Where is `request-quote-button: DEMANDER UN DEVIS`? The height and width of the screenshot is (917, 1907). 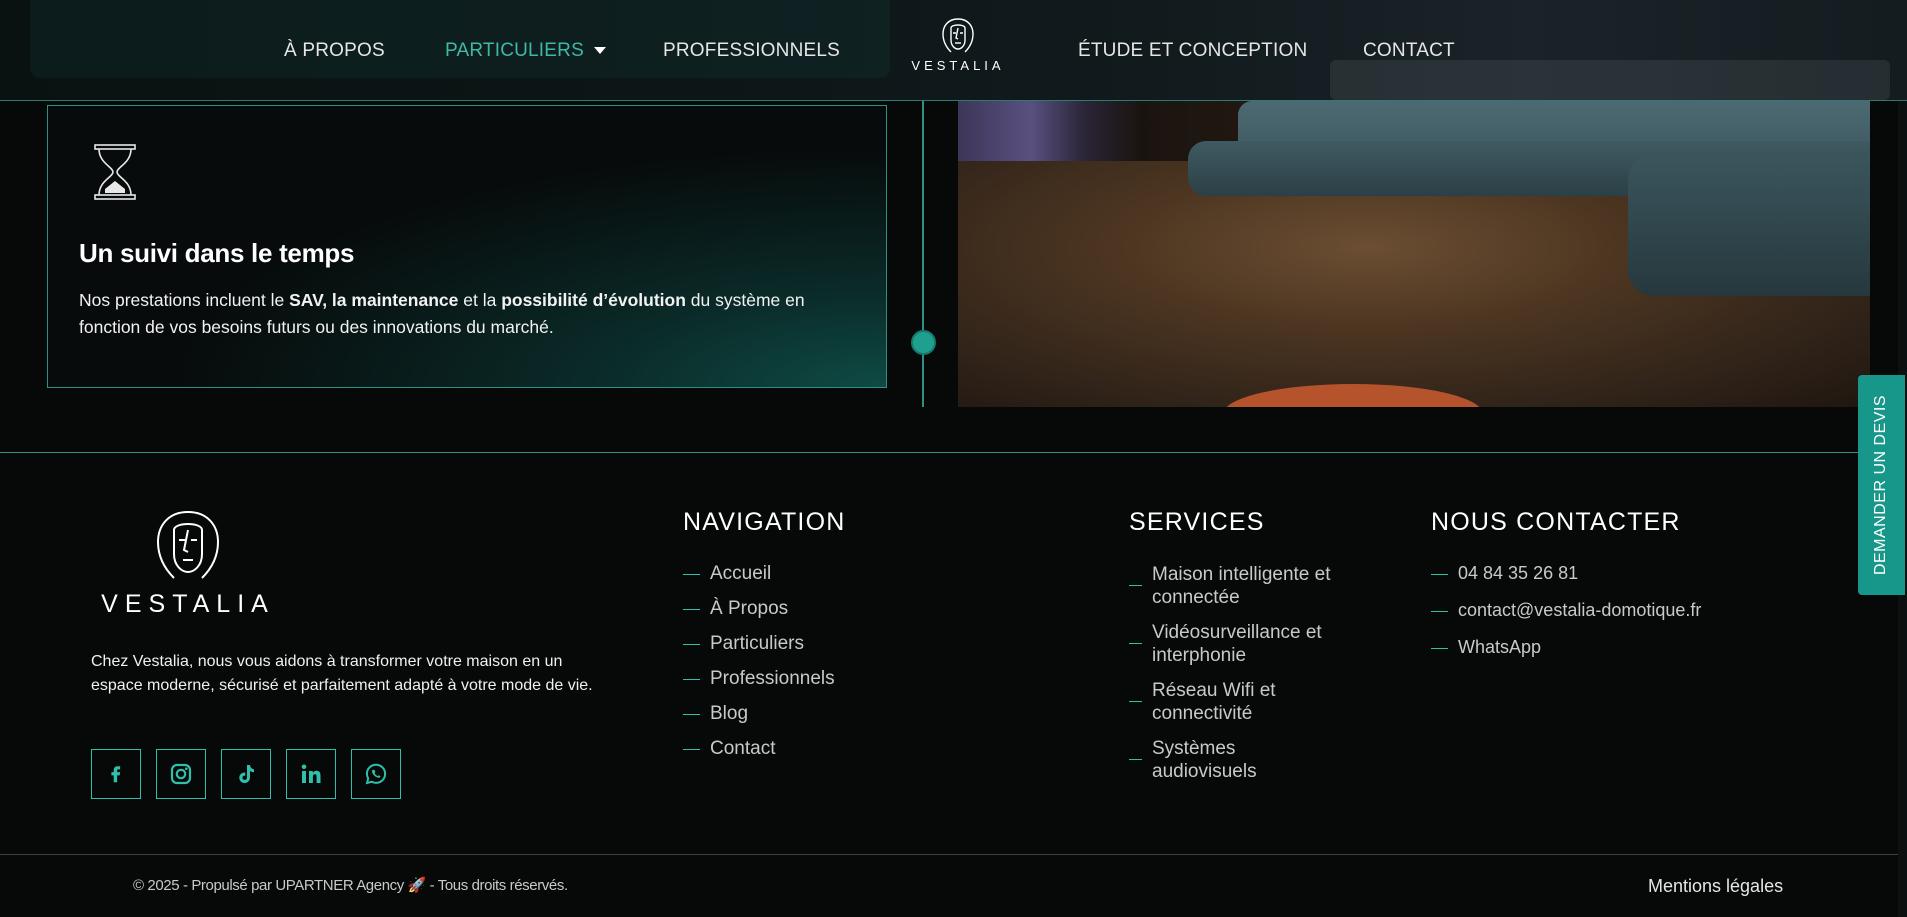
request-quote-button: DEMANDER UN DEVIS is located at coordinates (1881, 485).